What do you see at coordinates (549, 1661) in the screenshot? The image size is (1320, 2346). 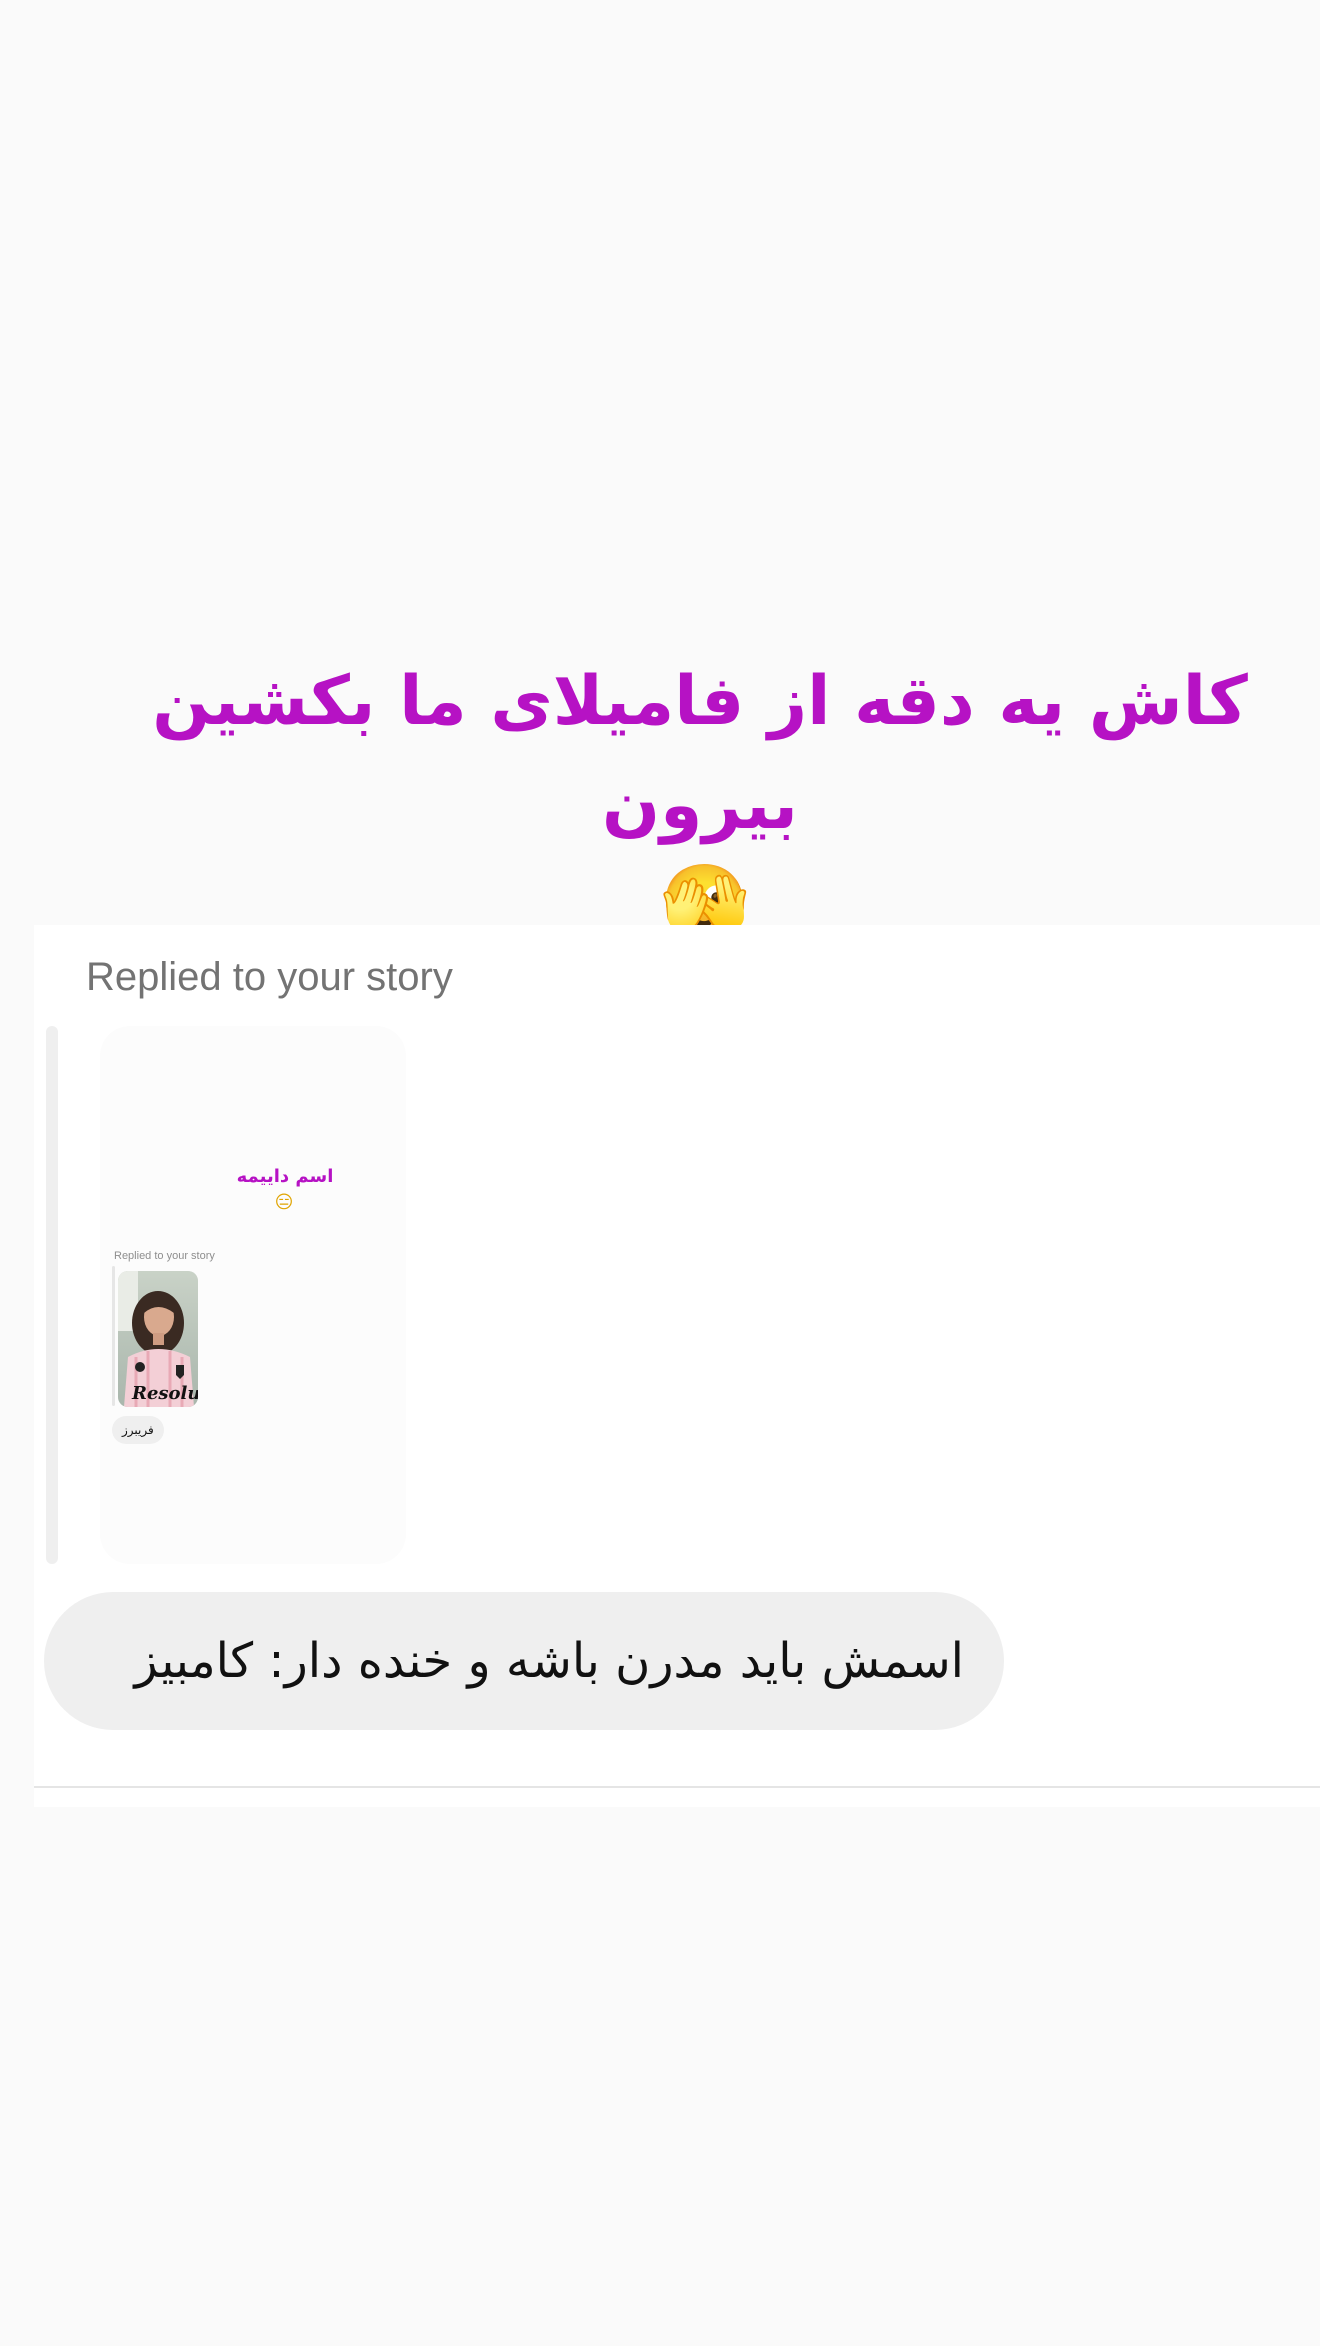 I see `message-text: اسمش باید مدرن باشه و خنده دار: کامبیز` at bounding box center [549, 1661].